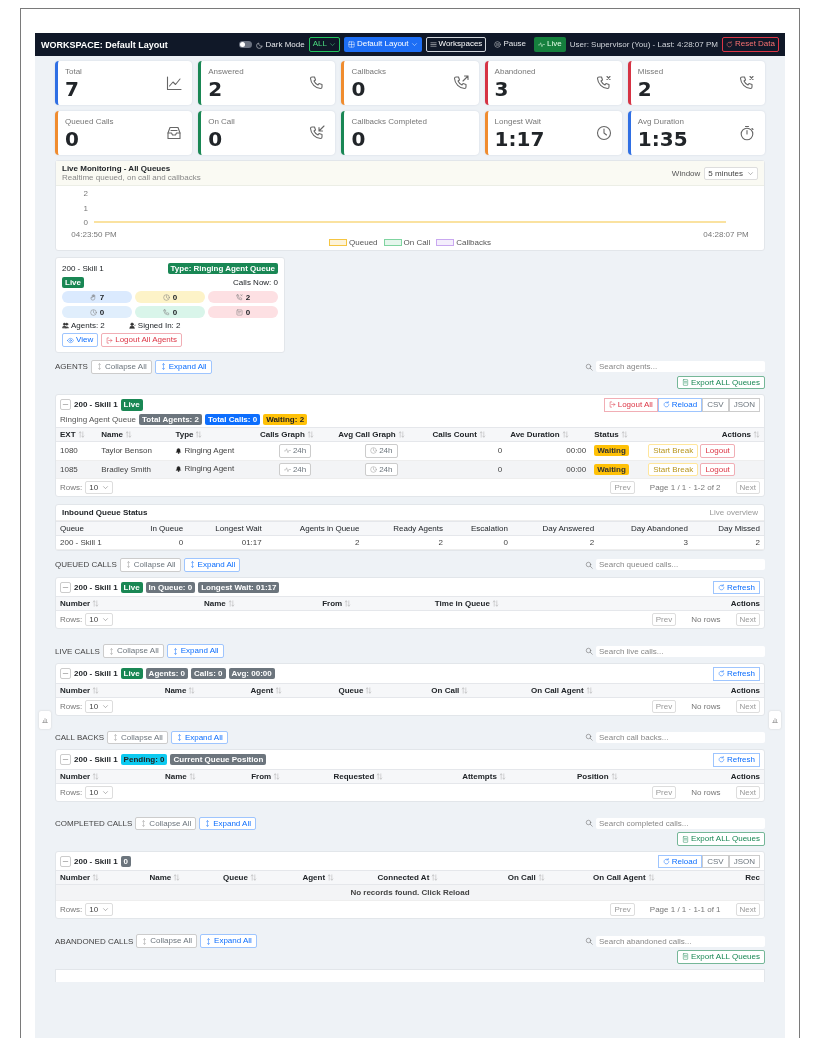 The width and height of the screenshot is (816, 1038). What do you see at coordinates (245, 44) in the screenshot?
I see `dark-mode-toggle` at bounding box center [245, 44].